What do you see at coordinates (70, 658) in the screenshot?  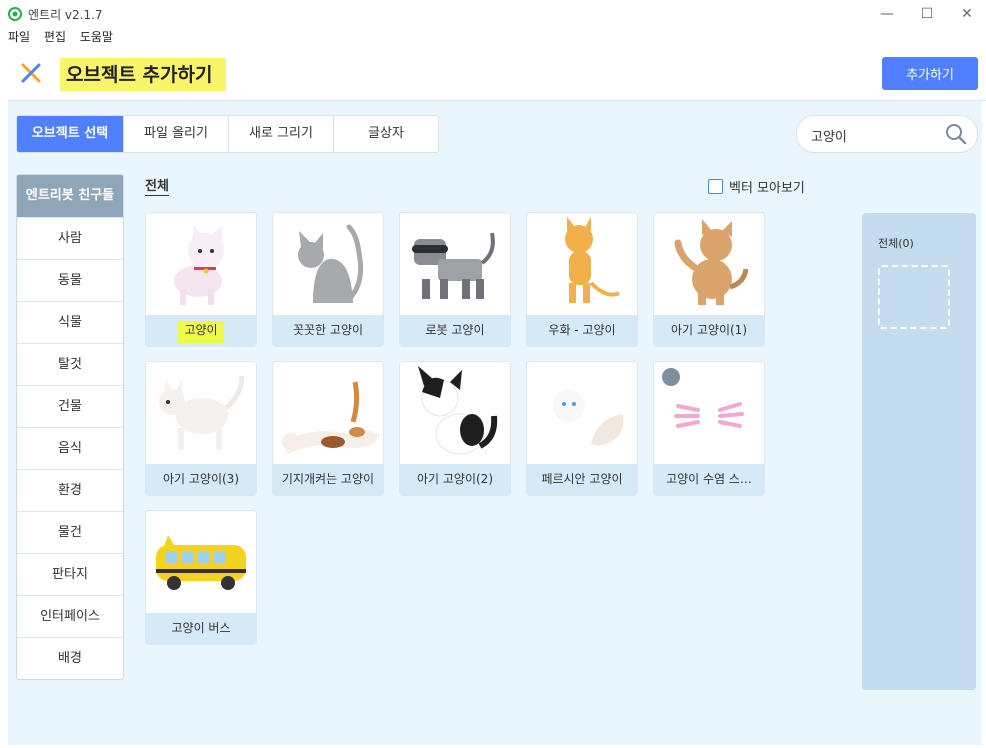 I see `sidebar-item-background: 배경` at bounding box center [70, 658].